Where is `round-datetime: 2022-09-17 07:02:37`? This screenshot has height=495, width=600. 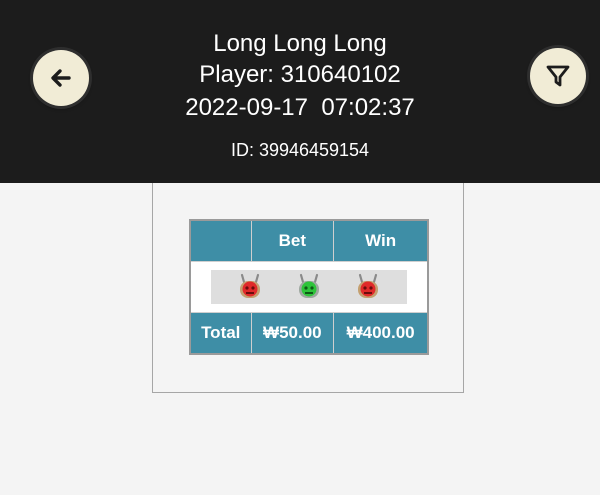 round-datetime: 2022-09-17 07:02:37 is located at coordinates (300, 107).